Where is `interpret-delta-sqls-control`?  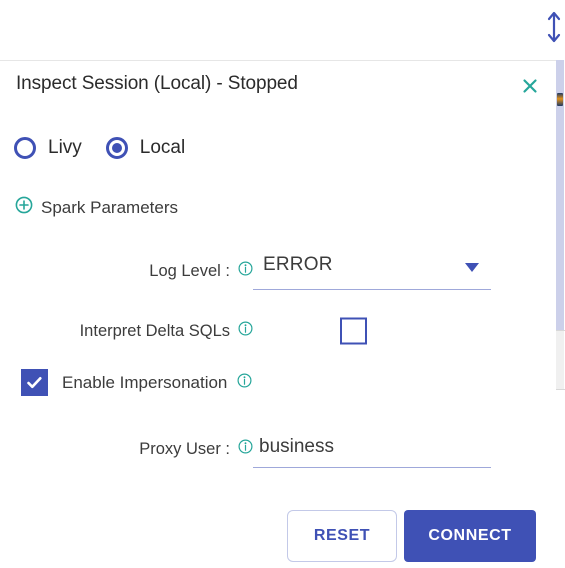
interpret-delta-sqls-control is located at coordinates (353, 331).